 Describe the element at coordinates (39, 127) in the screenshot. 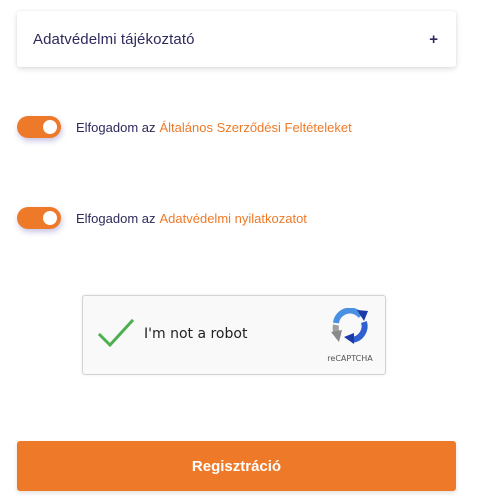

I see `terms-toggle` at that location.